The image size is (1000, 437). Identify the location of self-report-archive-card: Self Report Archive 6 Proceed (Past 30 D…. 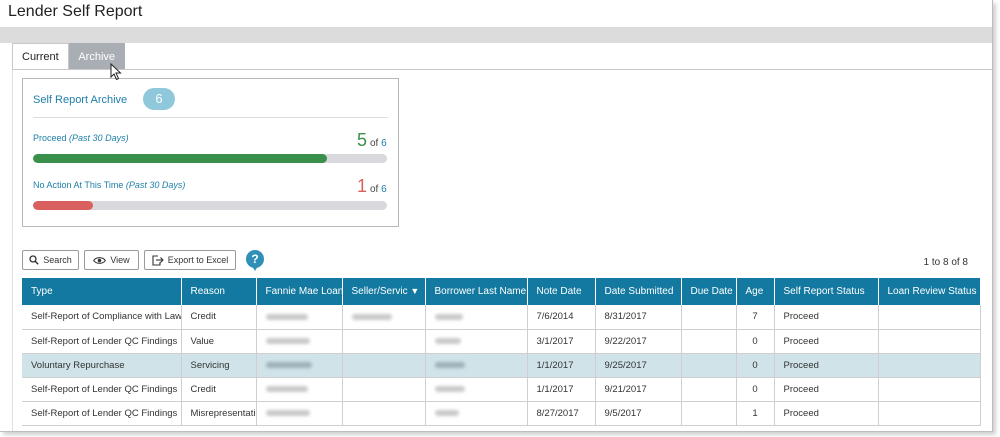
(210, 152).